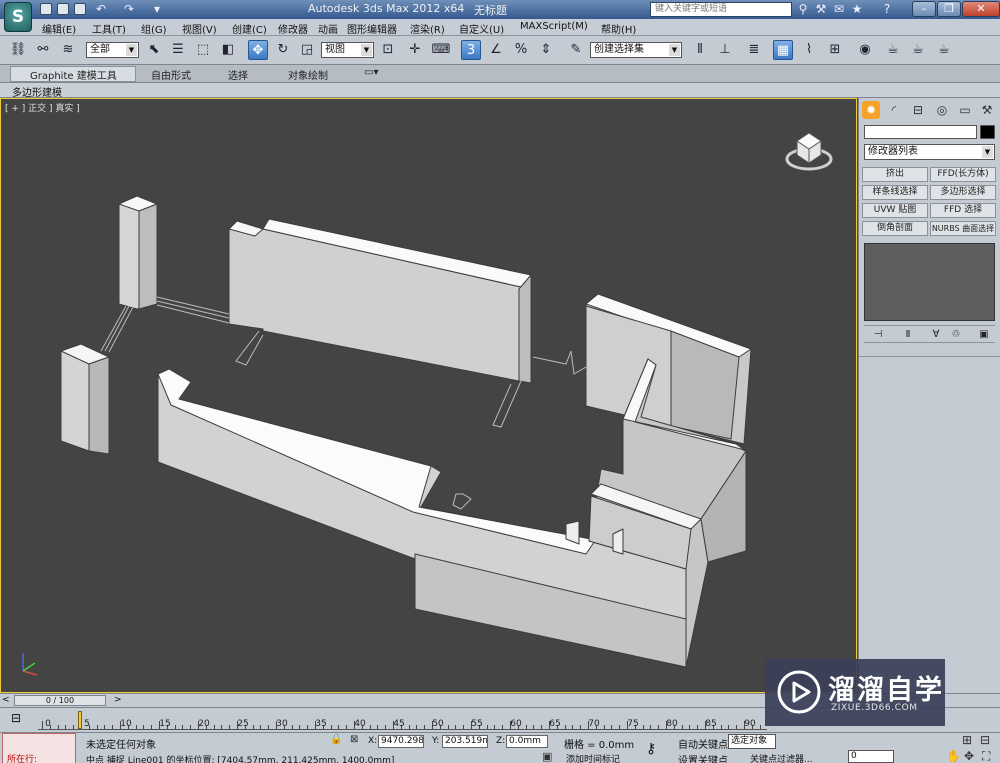 This screenshot has width=1000, height=763. I want to click on rendered-frame-window-icon: ☕, so click(918, 50).